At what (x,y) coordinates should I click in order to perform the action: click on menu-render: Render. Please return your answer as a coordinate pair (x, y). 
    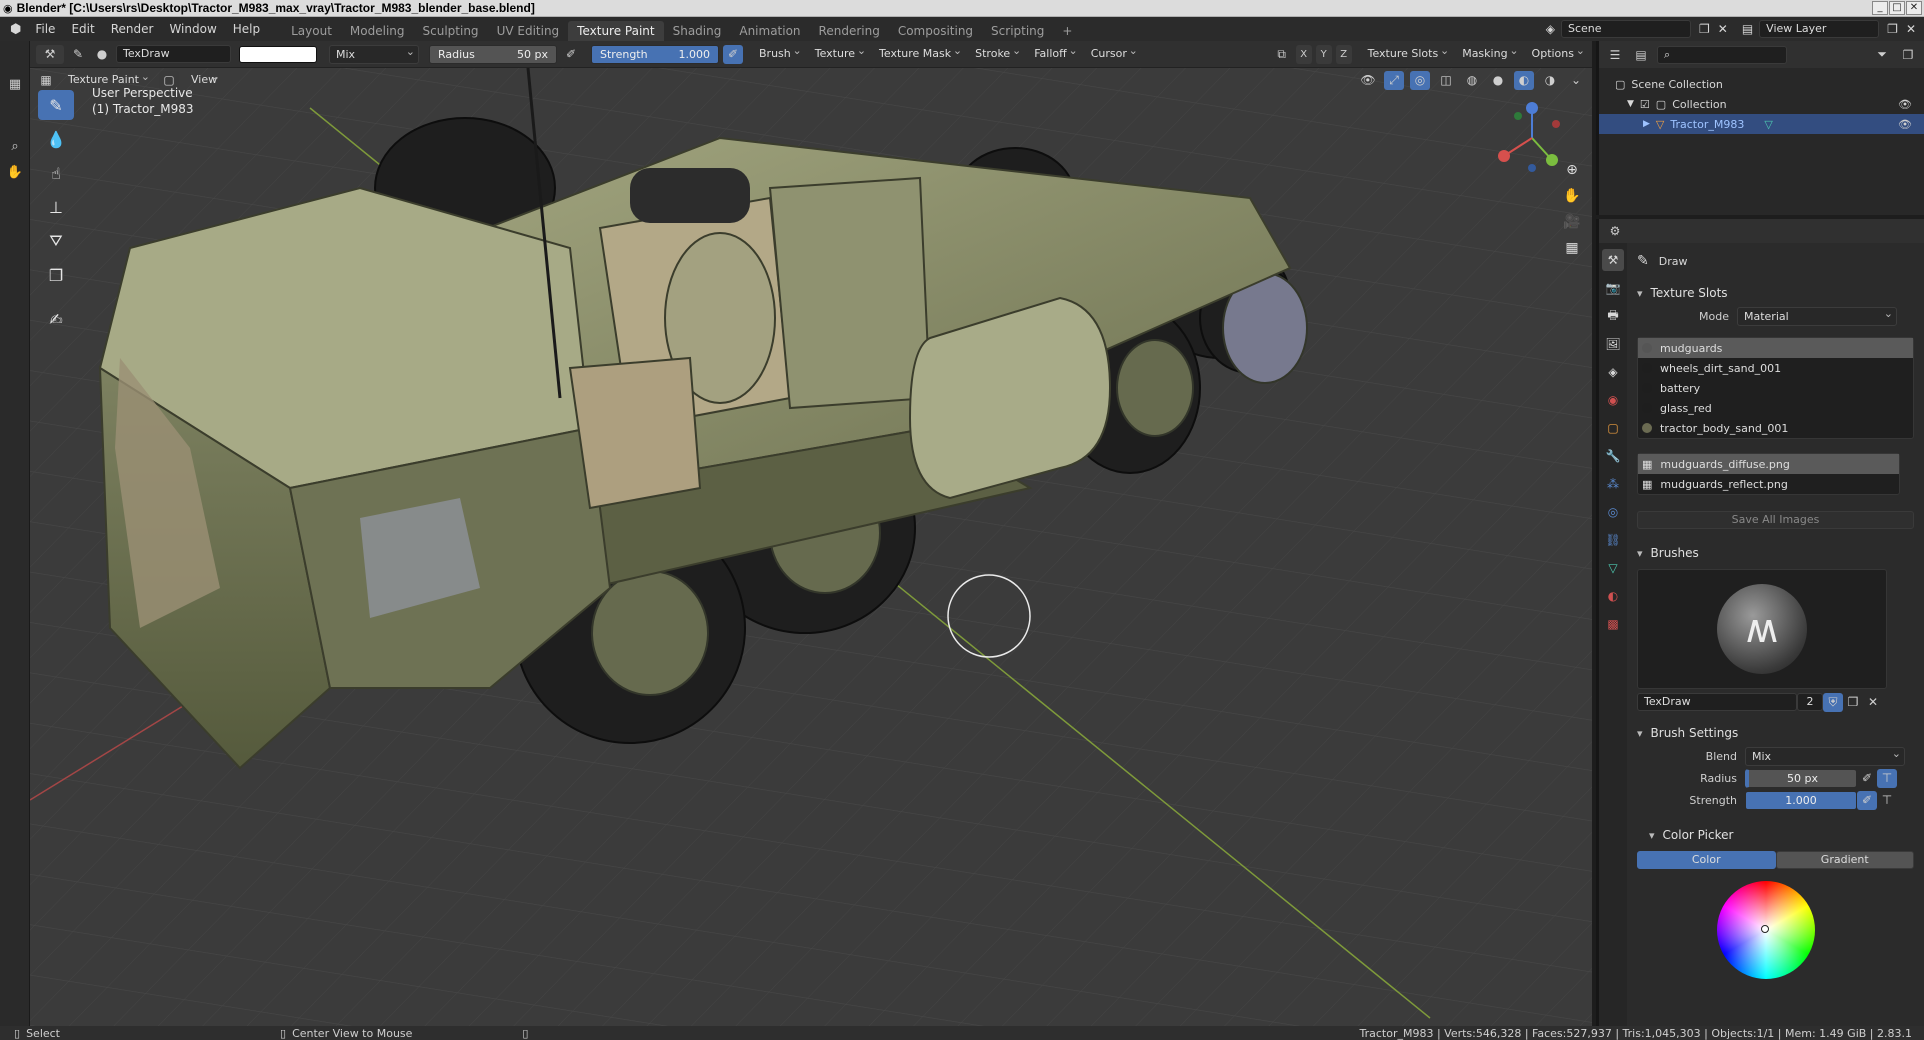
    Looking at the image, I should click on (132, 29).